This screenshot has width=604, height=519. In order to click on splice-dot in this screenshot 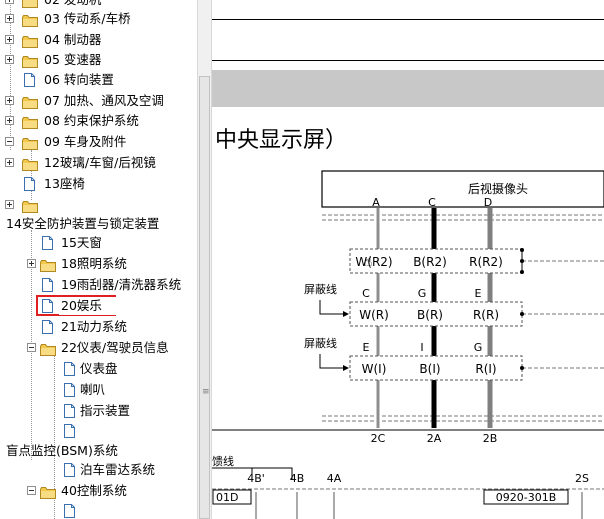, I will do `click(522, 368)`.